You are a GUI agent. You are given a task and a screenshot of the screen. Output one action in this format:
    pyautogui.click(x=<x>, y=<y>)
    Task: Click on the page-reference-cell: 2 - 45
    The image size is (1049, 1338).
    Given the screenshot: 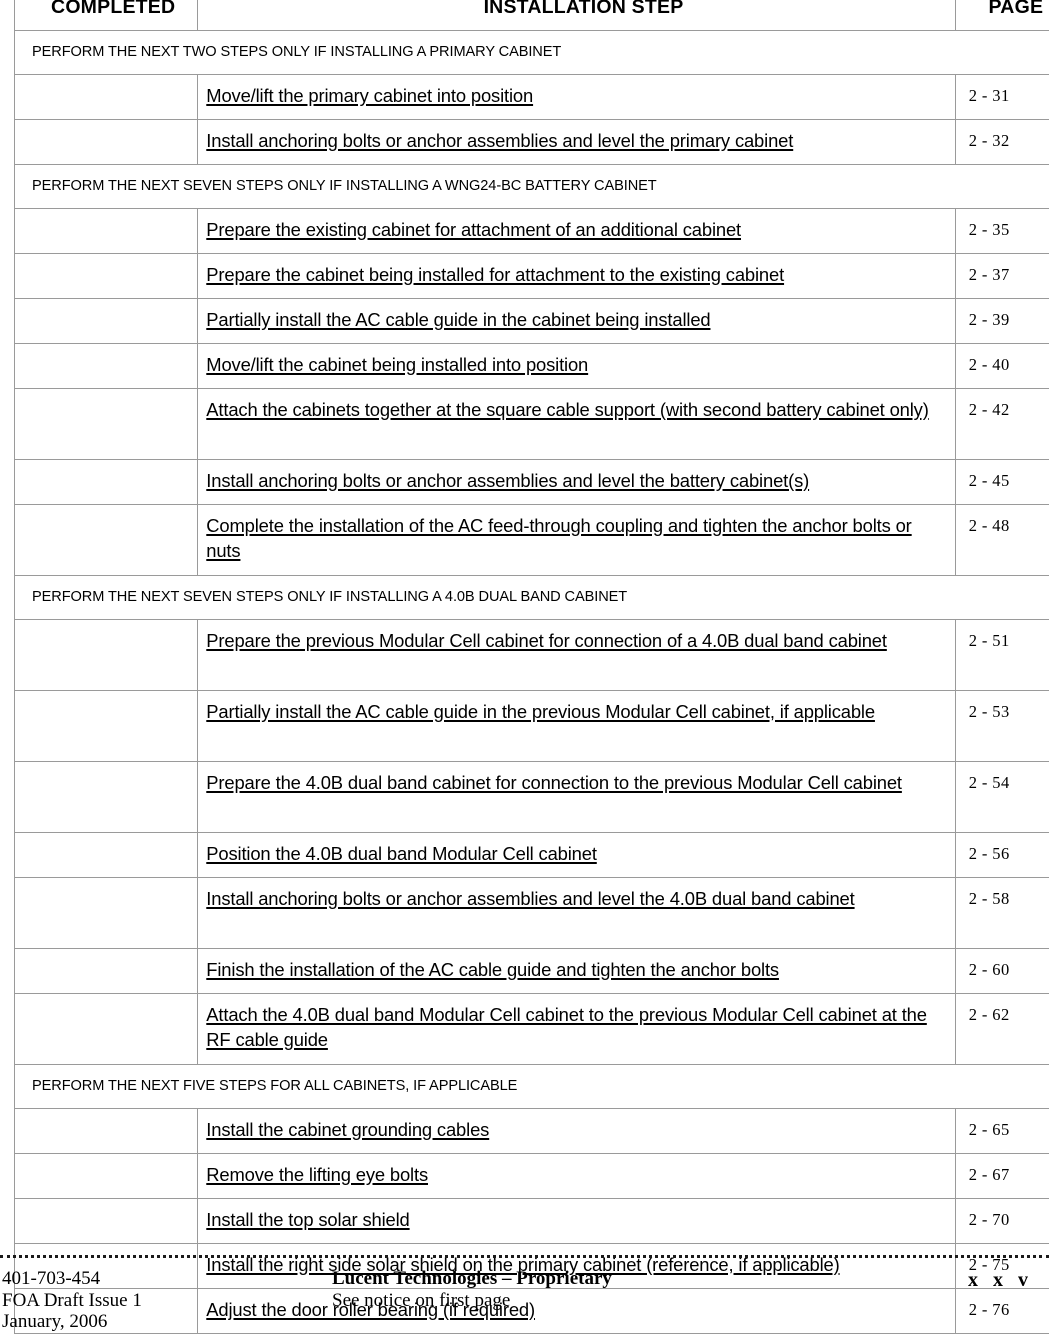 What is the action you would take?
    pyautogui.click(x=1001, y=481)
    